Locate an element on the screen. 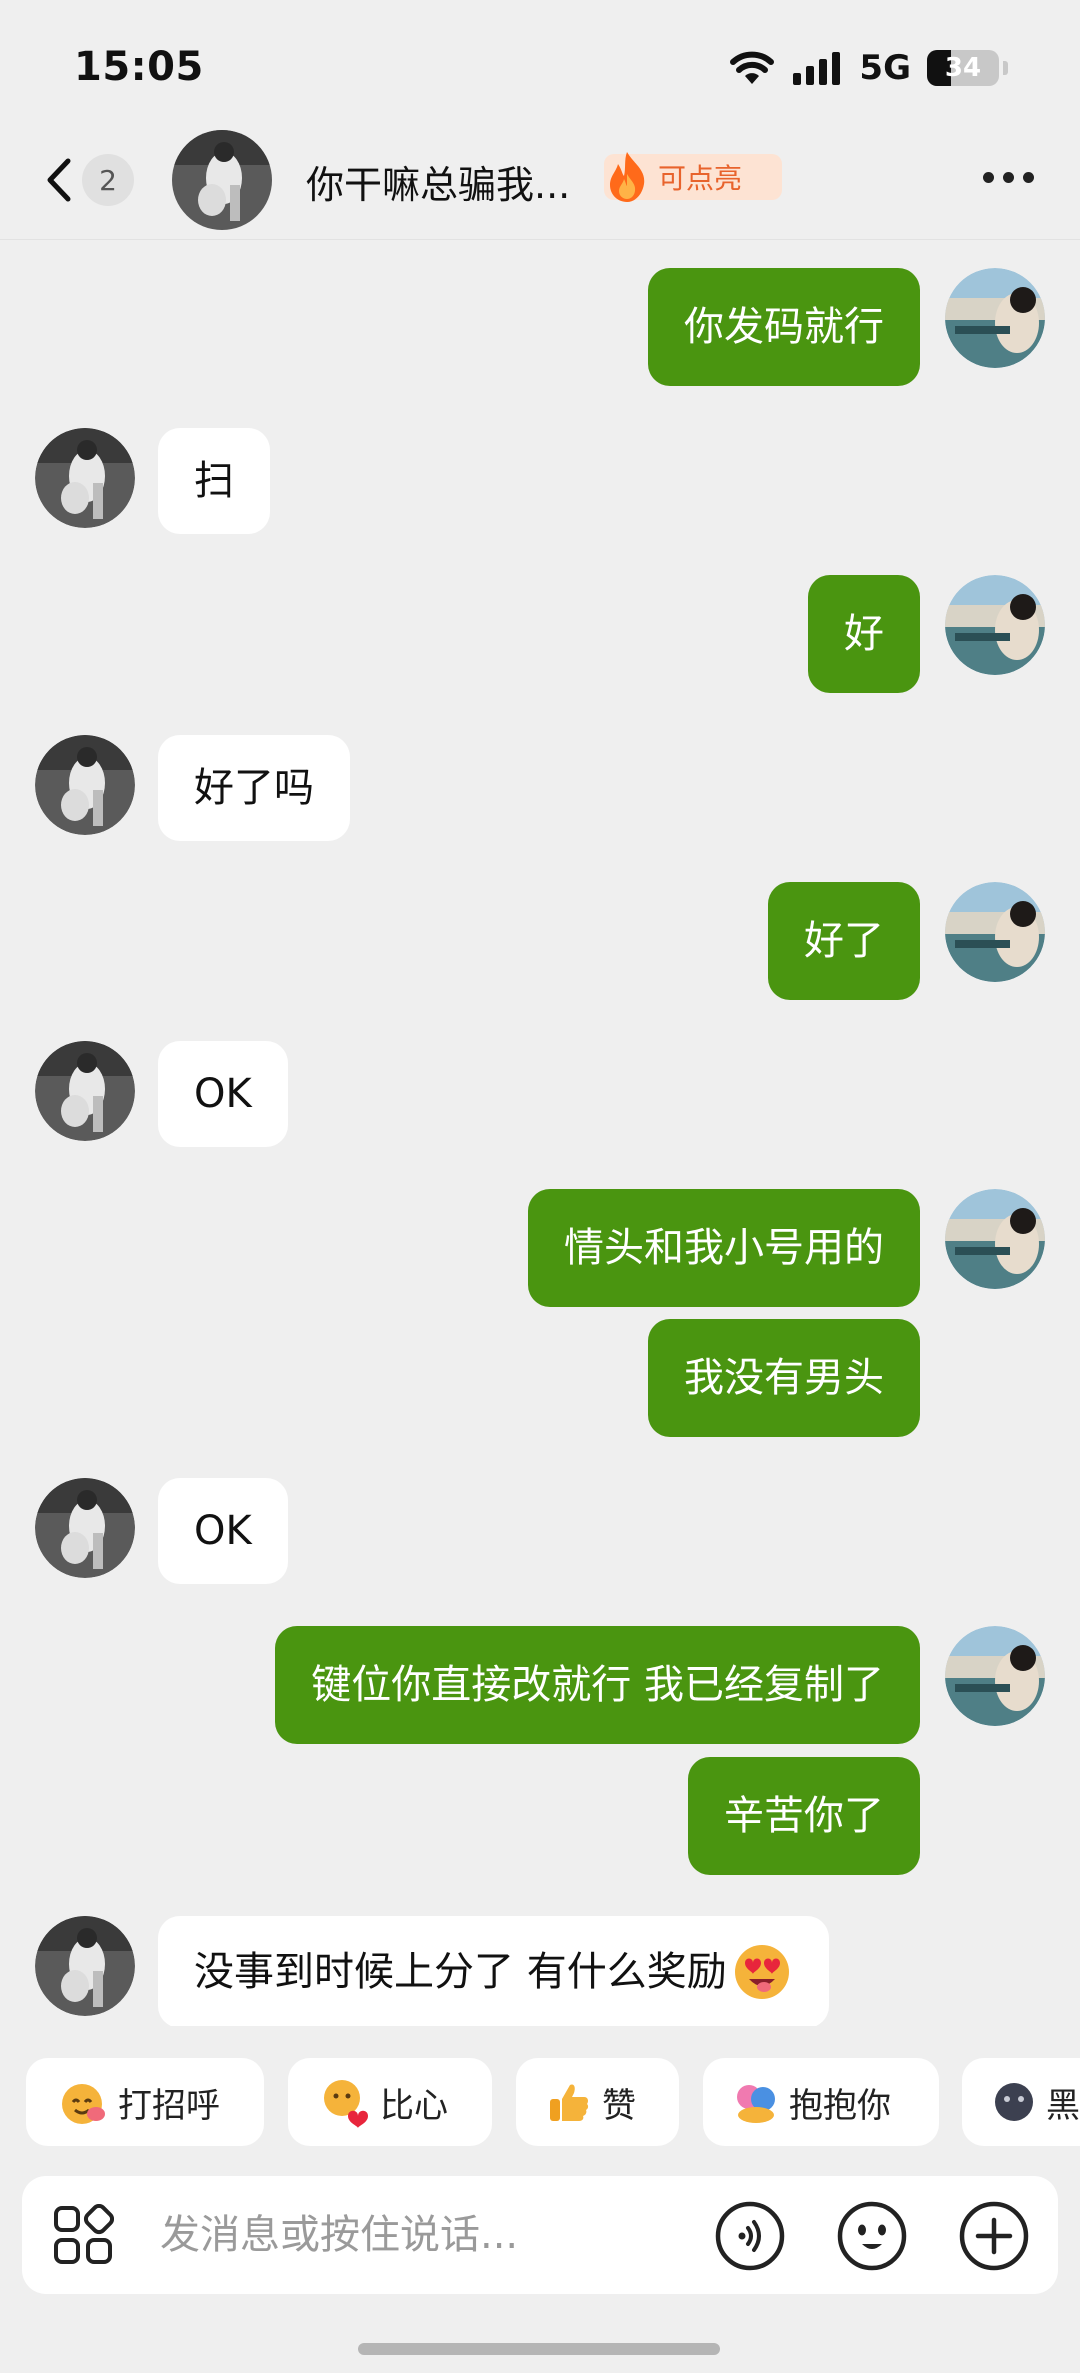  message-bubble-incoming: 好了吗 is located at coordinates (254, 788).